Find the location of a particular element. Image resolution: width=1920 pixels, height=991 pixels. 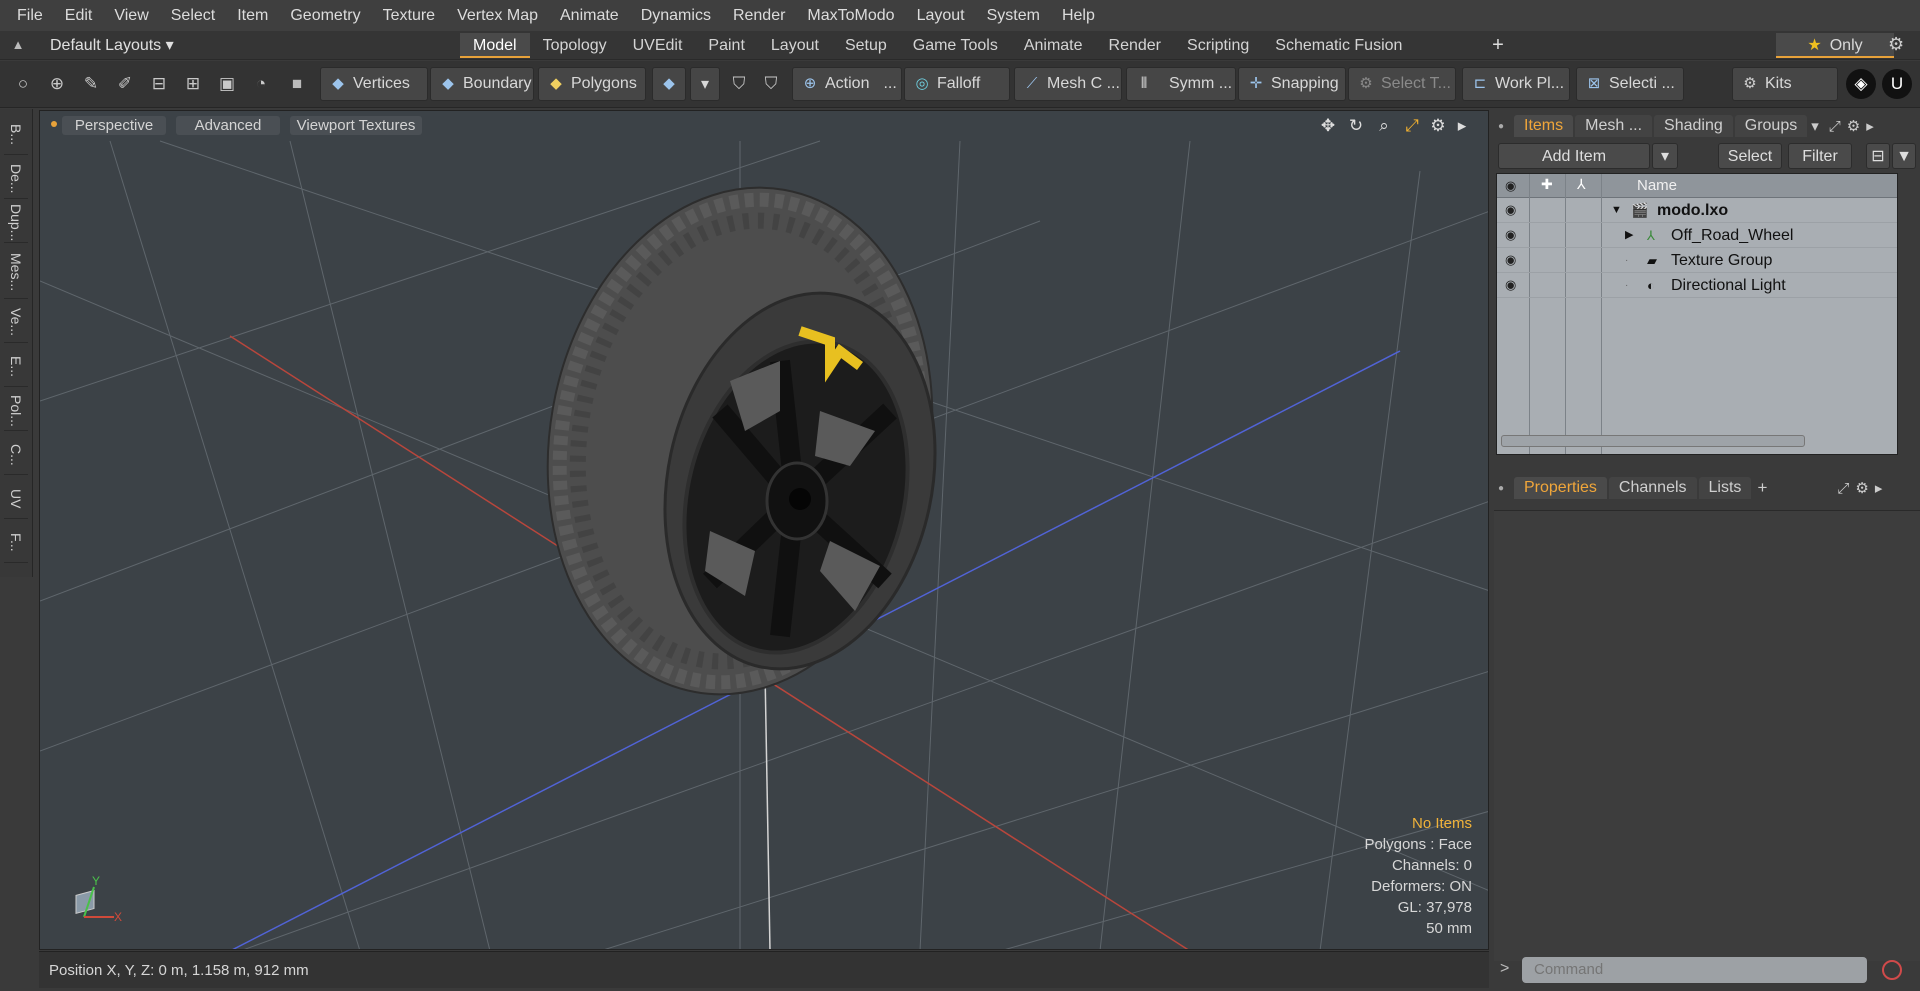

menu-system: System is located at coordinates (1013, 15).